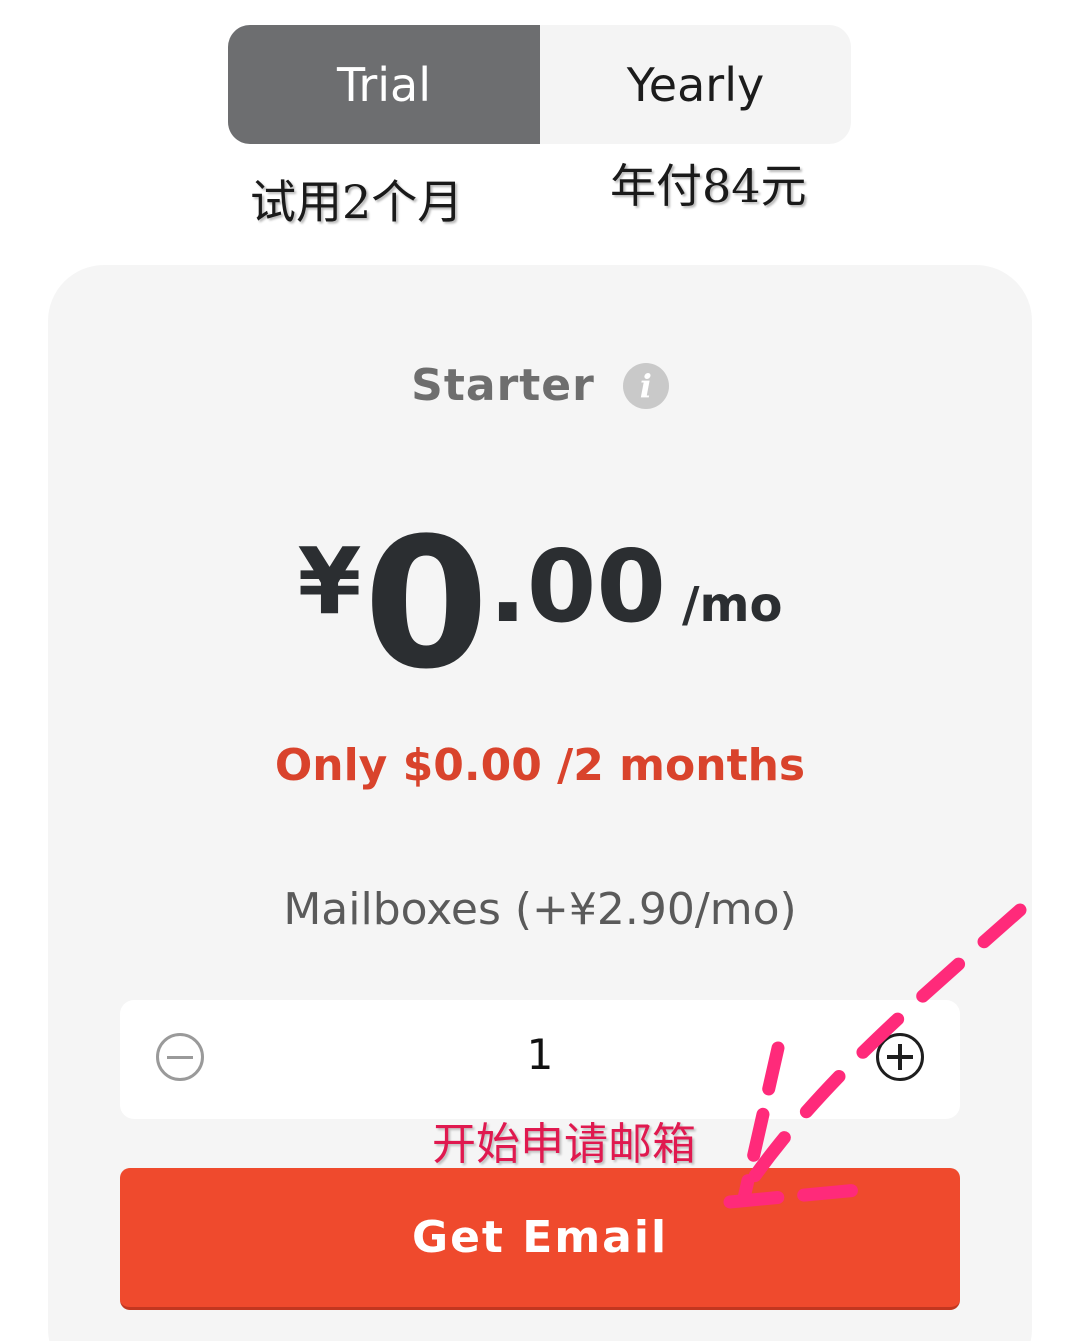 Image resolution: width=1080 pixels, height=1341 pixels. I want to click on plus-circle-icon, so click(900, 1057).